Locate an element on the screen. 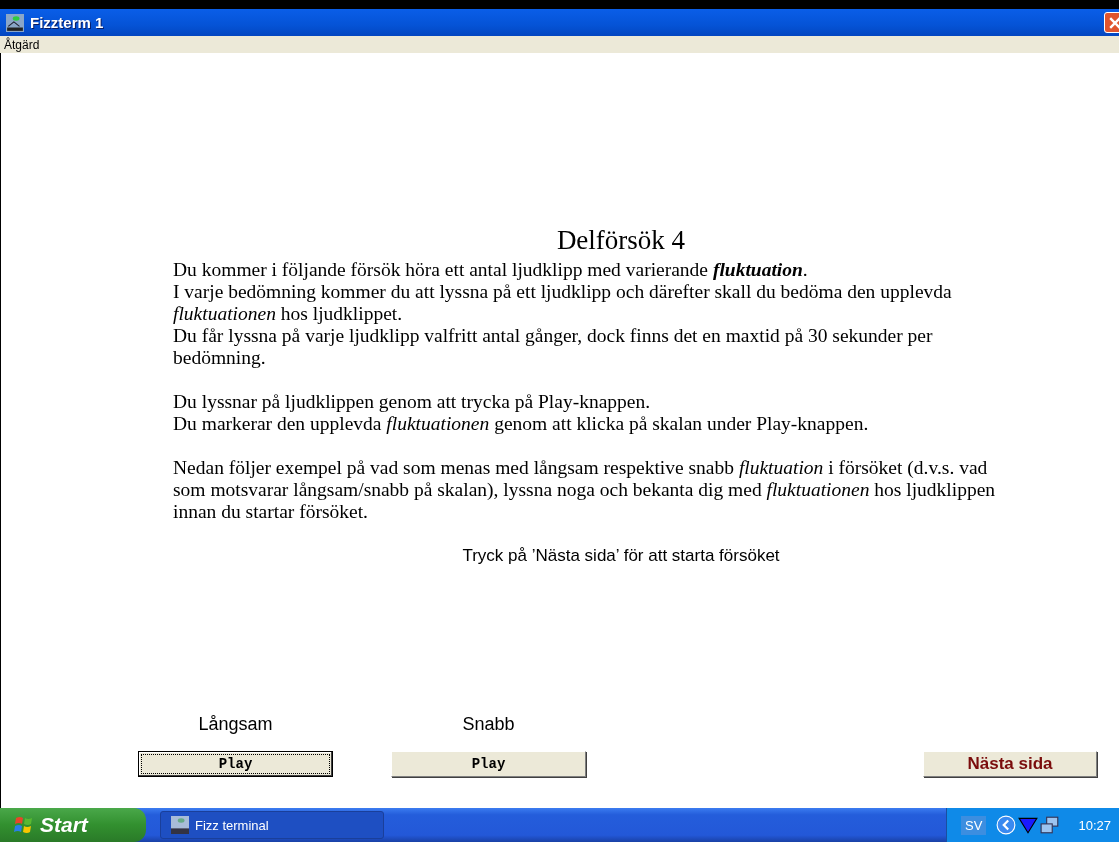 The width and height of the screenshot is (1119, 842). close-button is located at coordinates (1111, 22).